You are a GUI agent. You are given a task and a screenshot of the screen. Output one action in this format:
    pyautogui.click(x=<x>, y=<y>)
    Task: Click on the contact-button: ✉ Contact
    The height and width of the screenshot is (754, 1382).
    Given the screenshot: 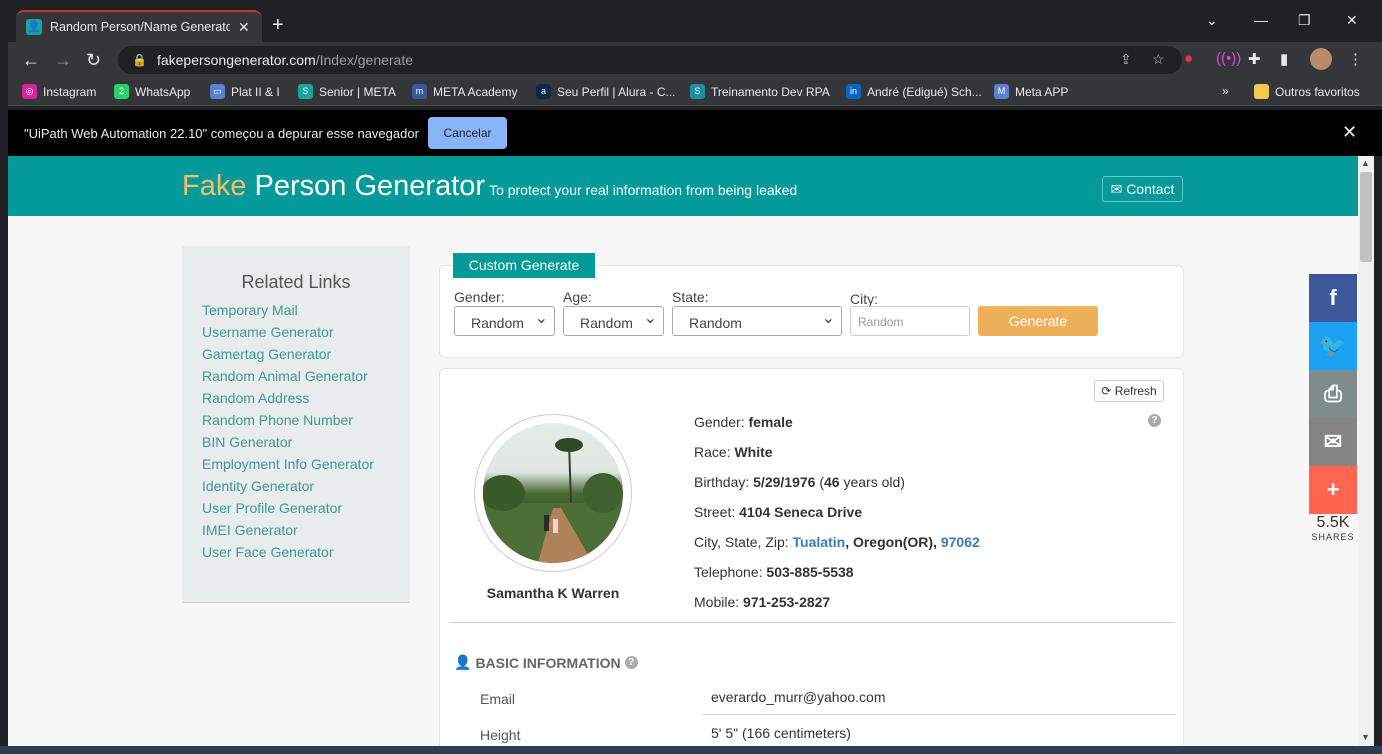 What is the action you would take?
    pyautogui.click(x=1142, y=189)
    